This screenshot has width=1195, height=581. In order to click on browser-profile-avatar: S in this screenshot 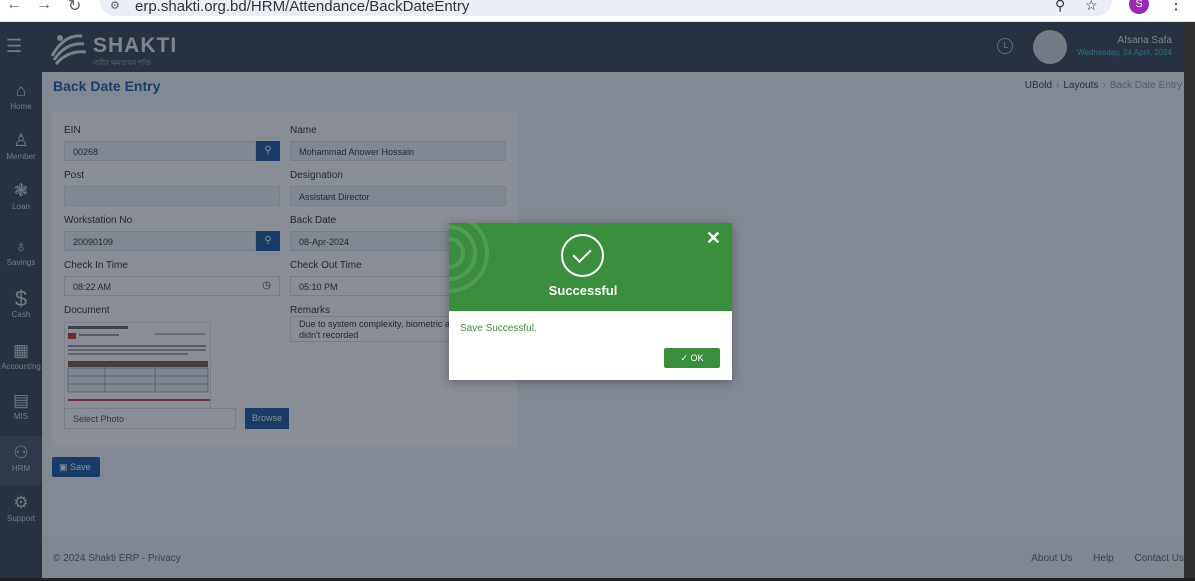, I will do `click(1139, 7)`.